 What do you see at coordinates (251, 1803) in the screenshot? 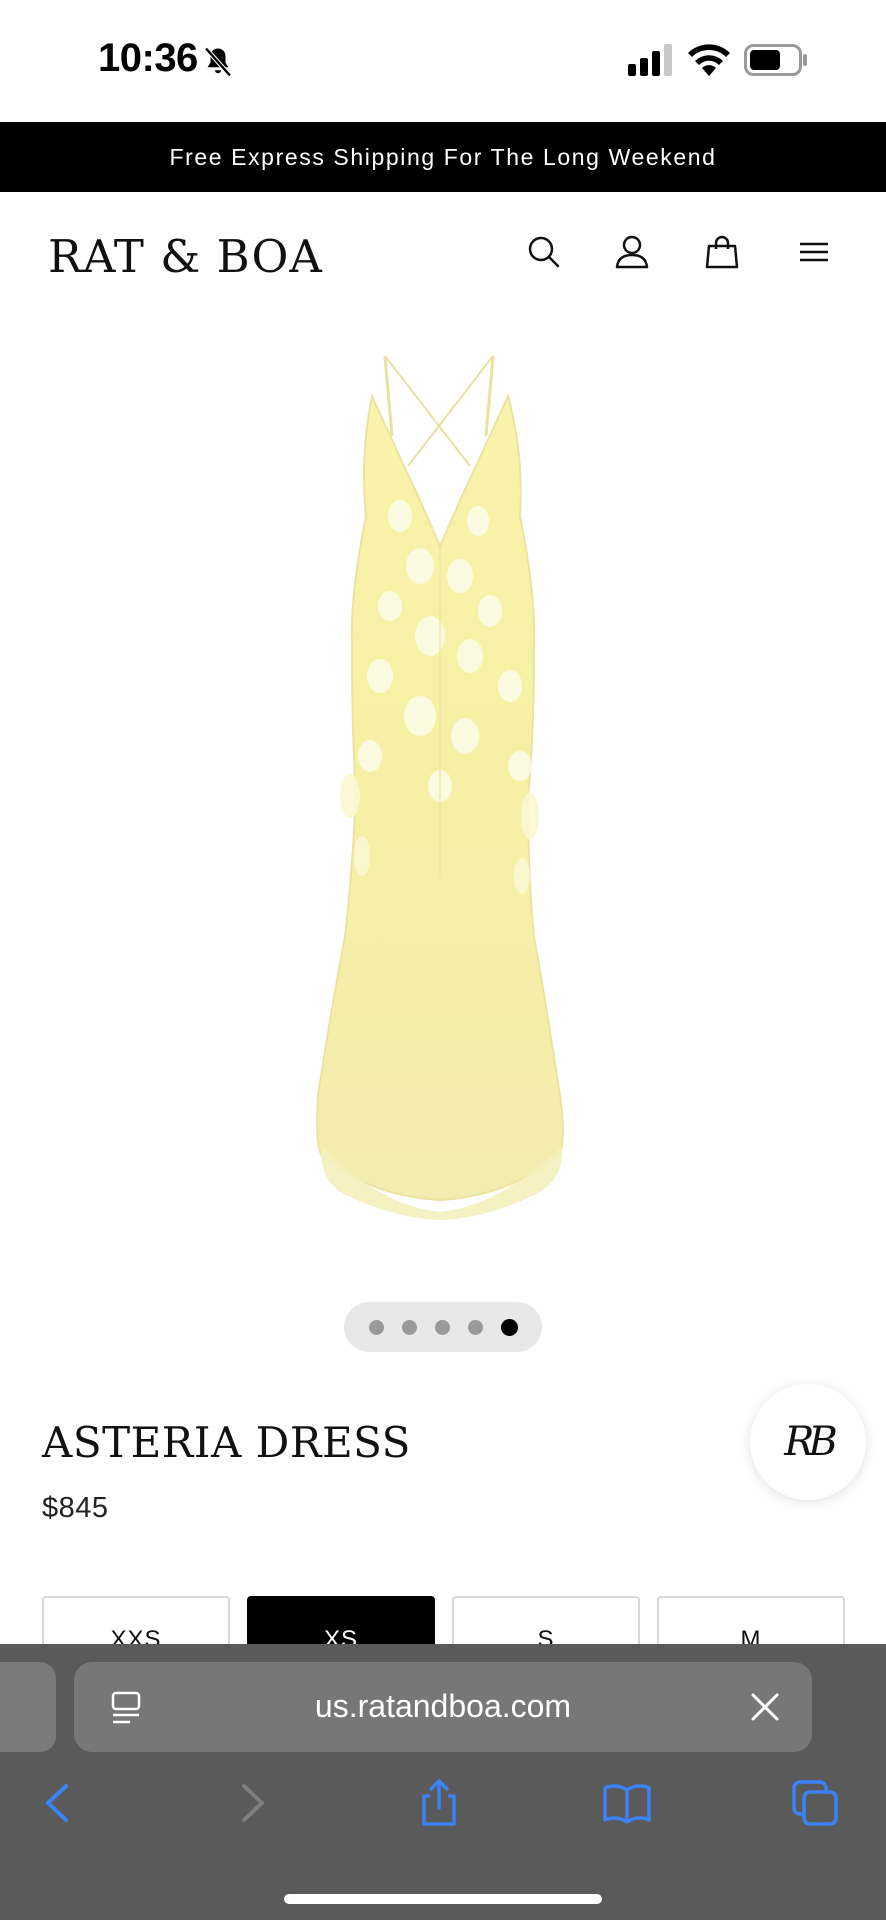
I see `forward-icon` at bounding box center [251, 1803].